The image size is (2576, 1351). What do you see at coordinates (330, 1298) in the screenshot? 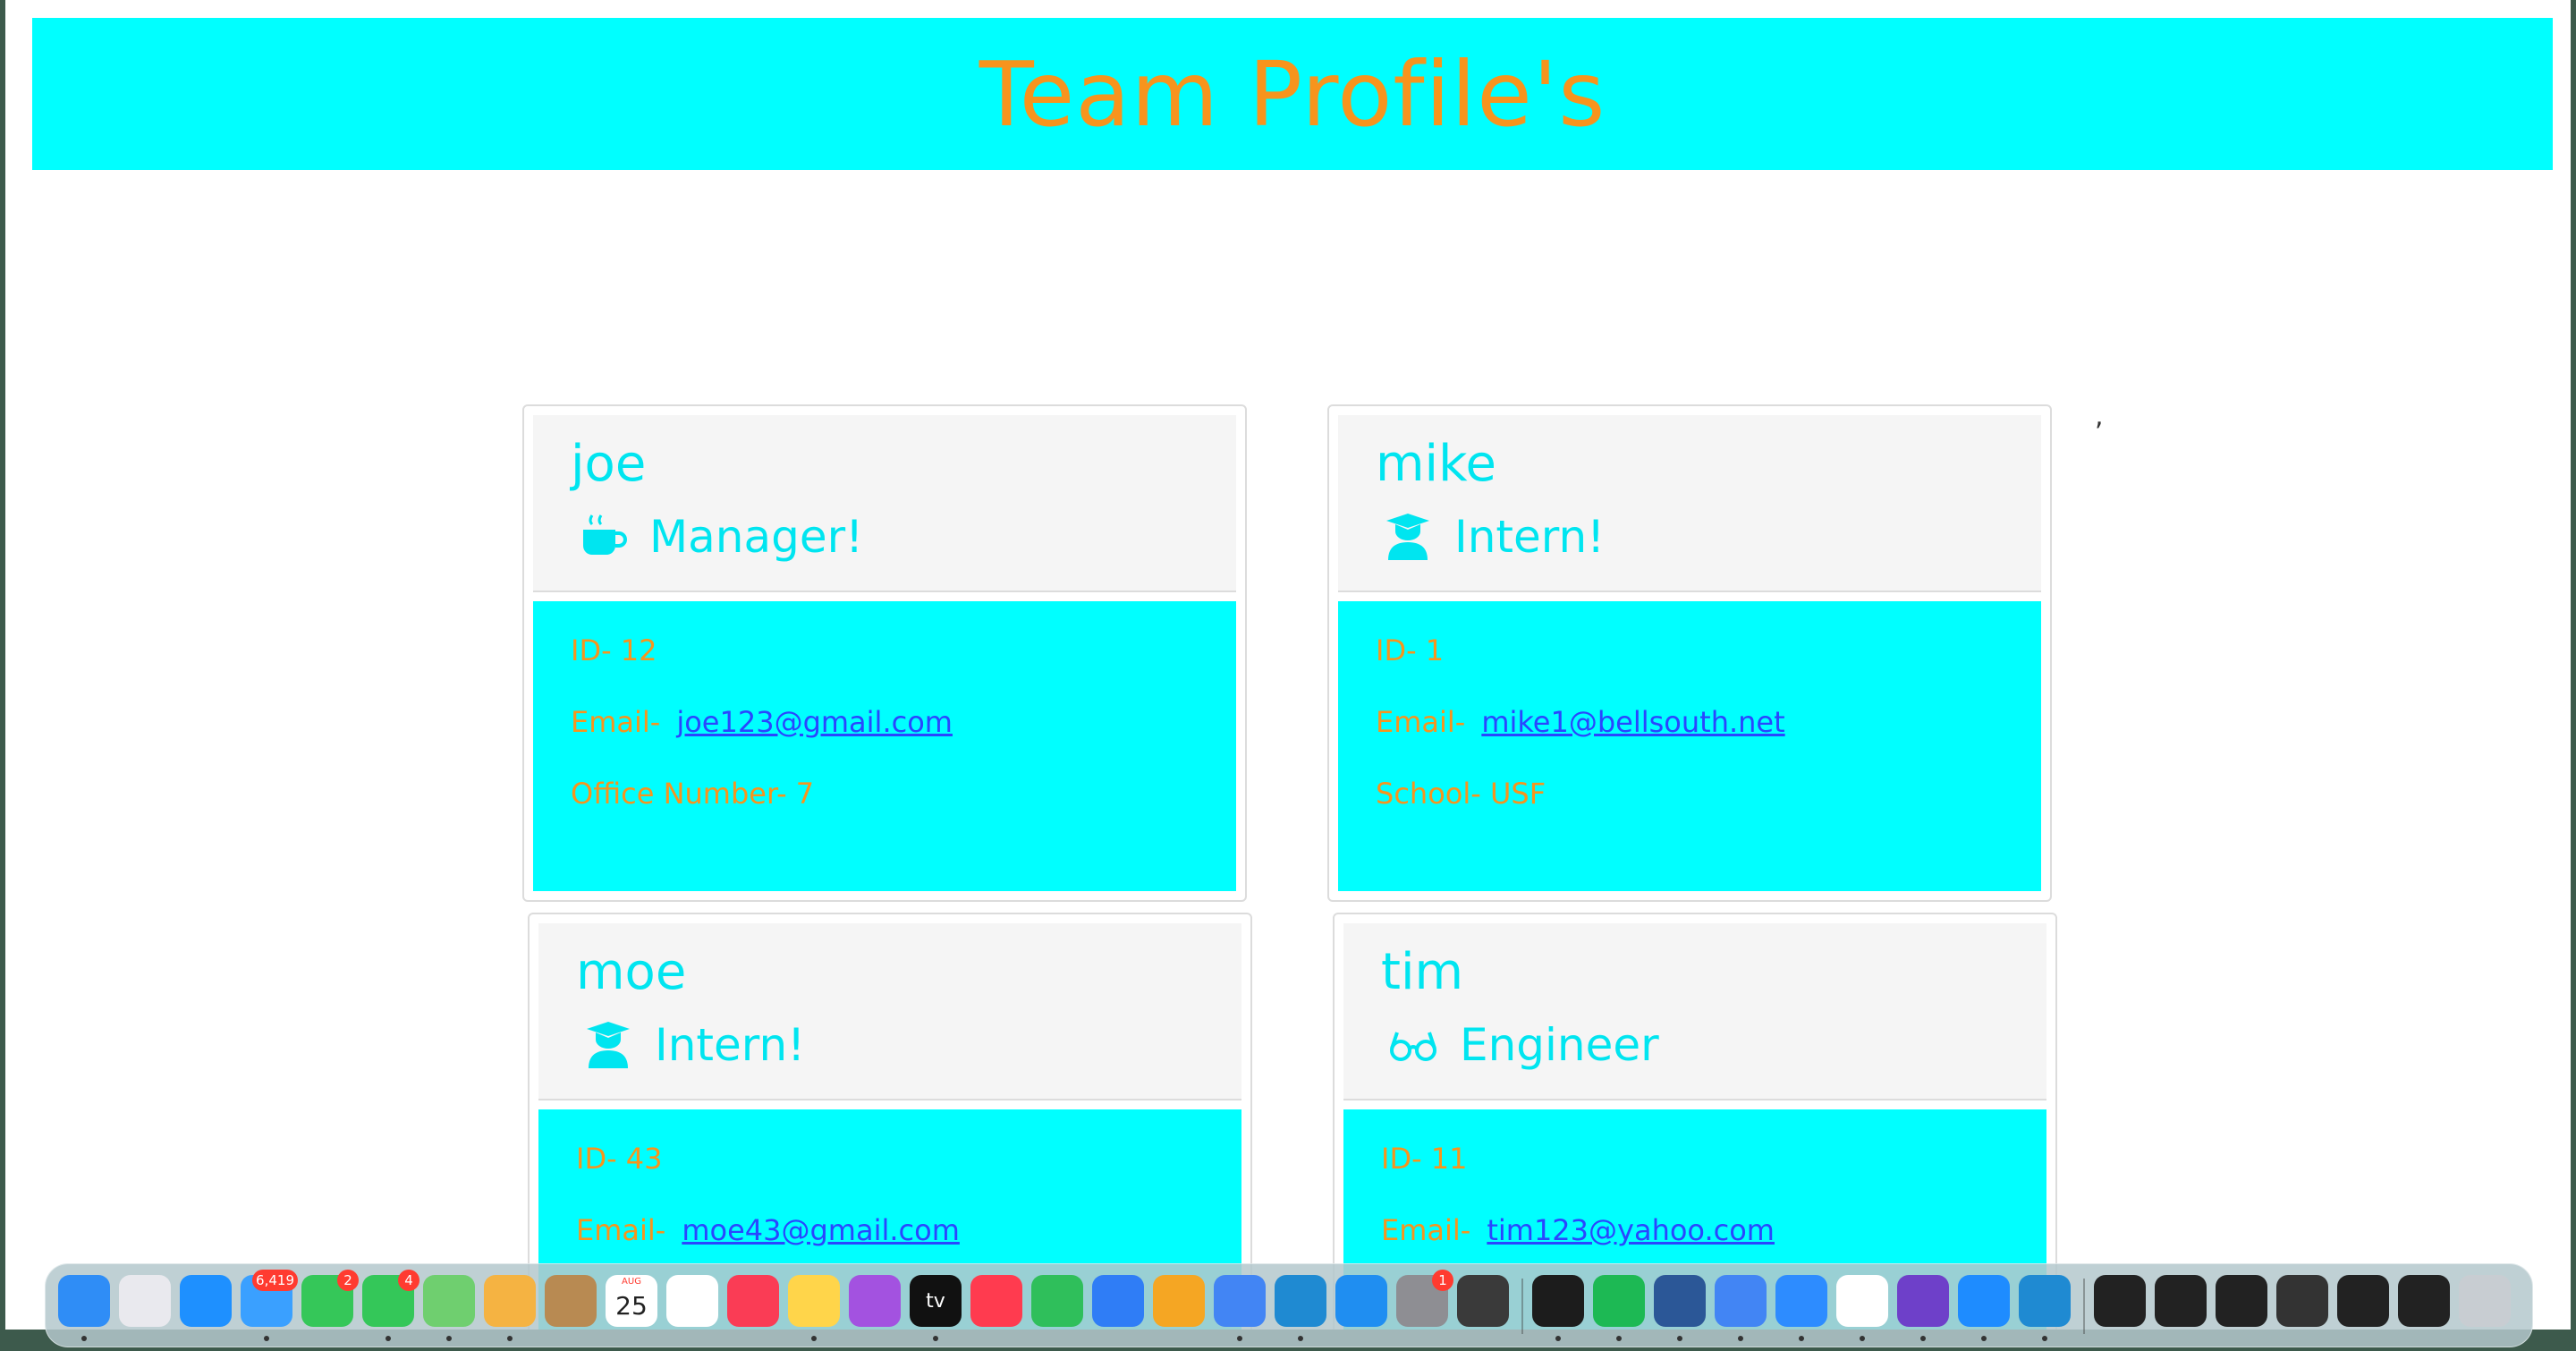
I see `facetime-icon: 2` at bounding box center [330, 1298].